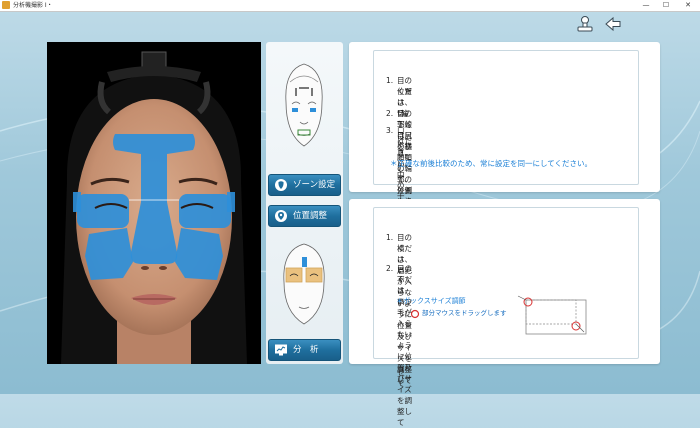 Image resolution: width=700 pixels, height=428 pixels. Describe the element at coordinates (415, 314) in the screenshot. I see `red-circle-icon` at that location.